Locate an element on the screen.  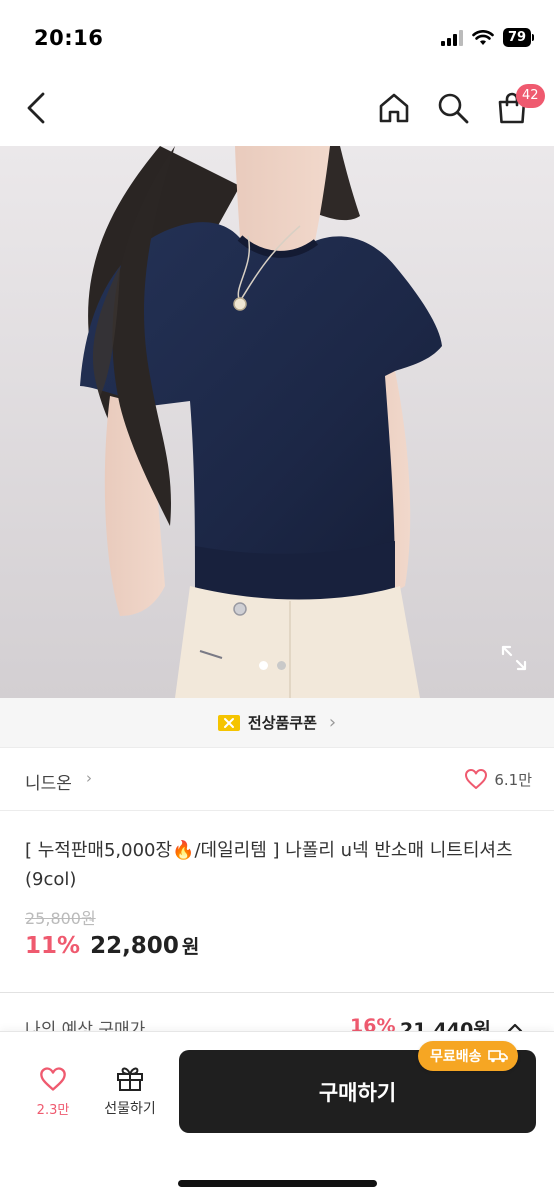
back-icon is located at coordinates (36, 108).